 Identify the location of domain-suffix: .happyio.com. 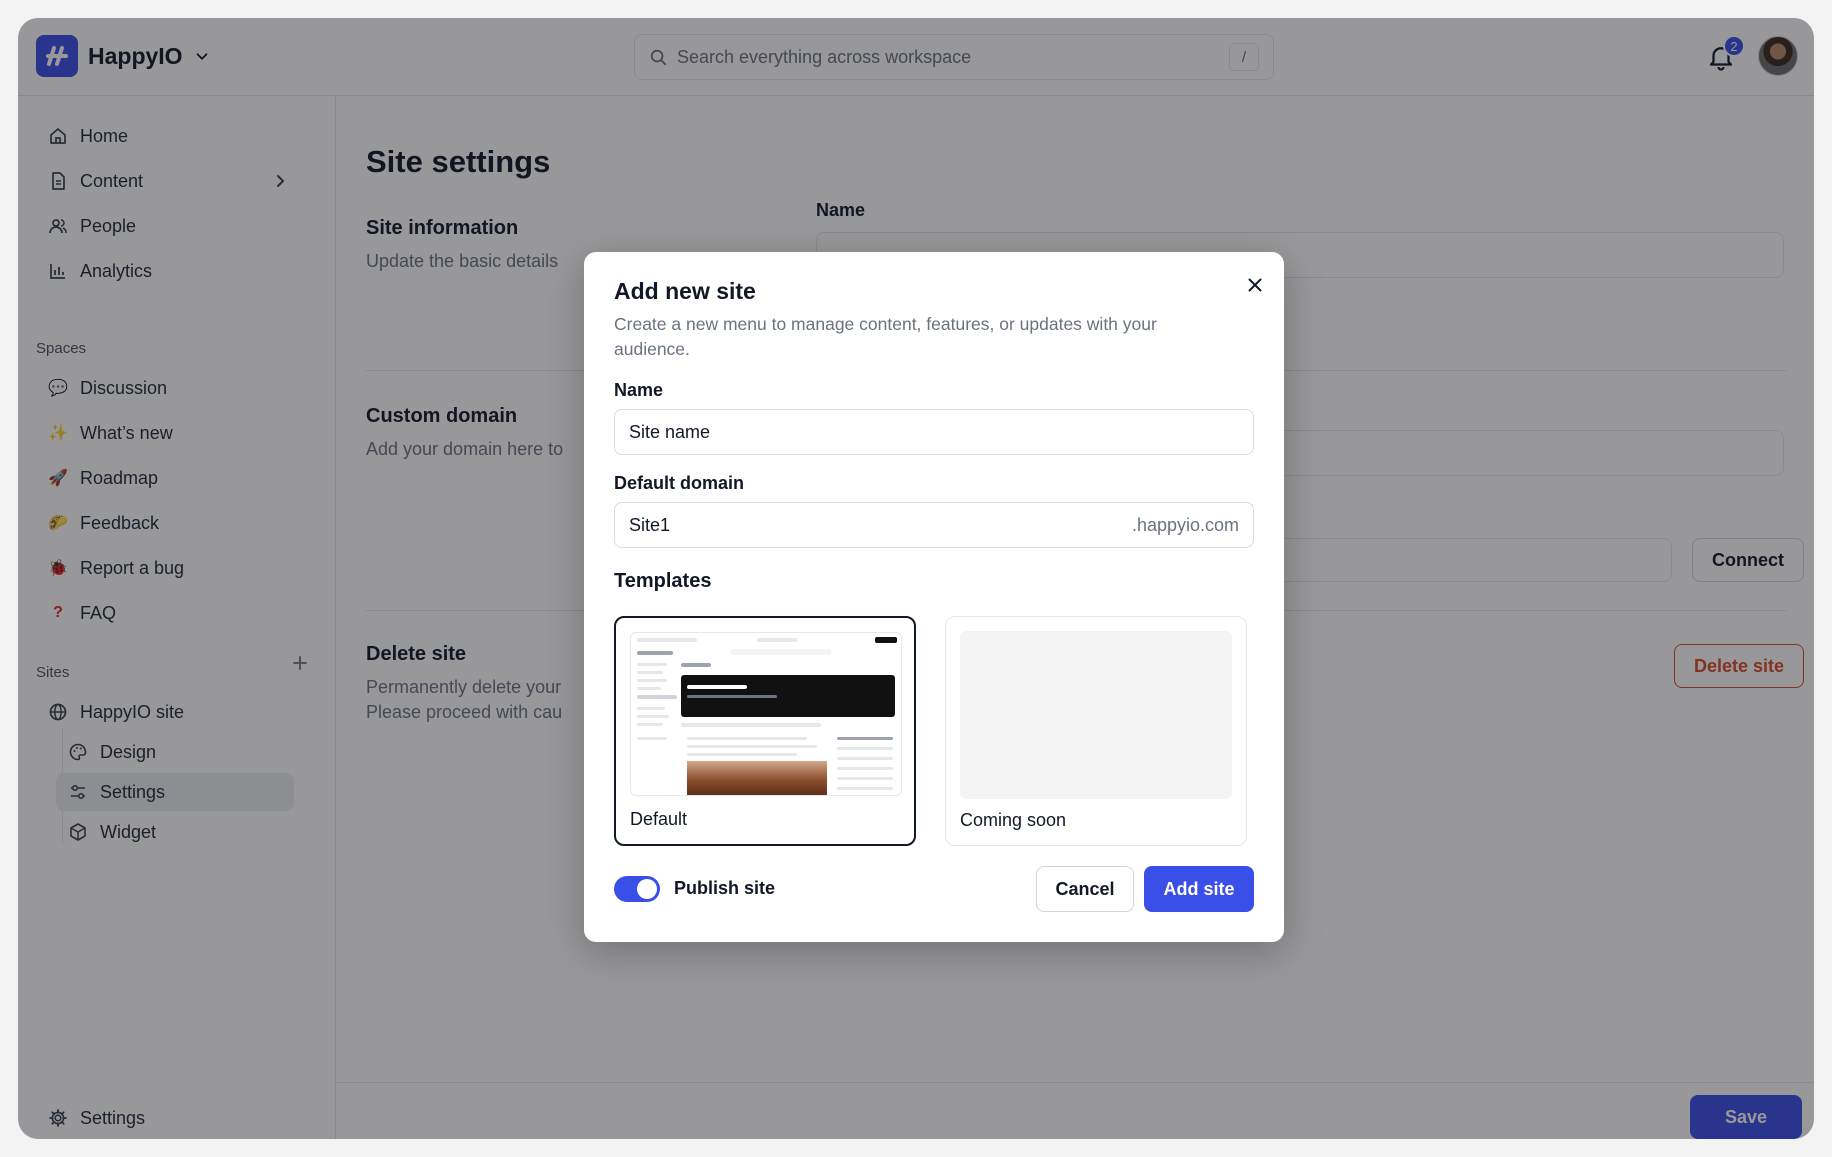
(1185, 524).